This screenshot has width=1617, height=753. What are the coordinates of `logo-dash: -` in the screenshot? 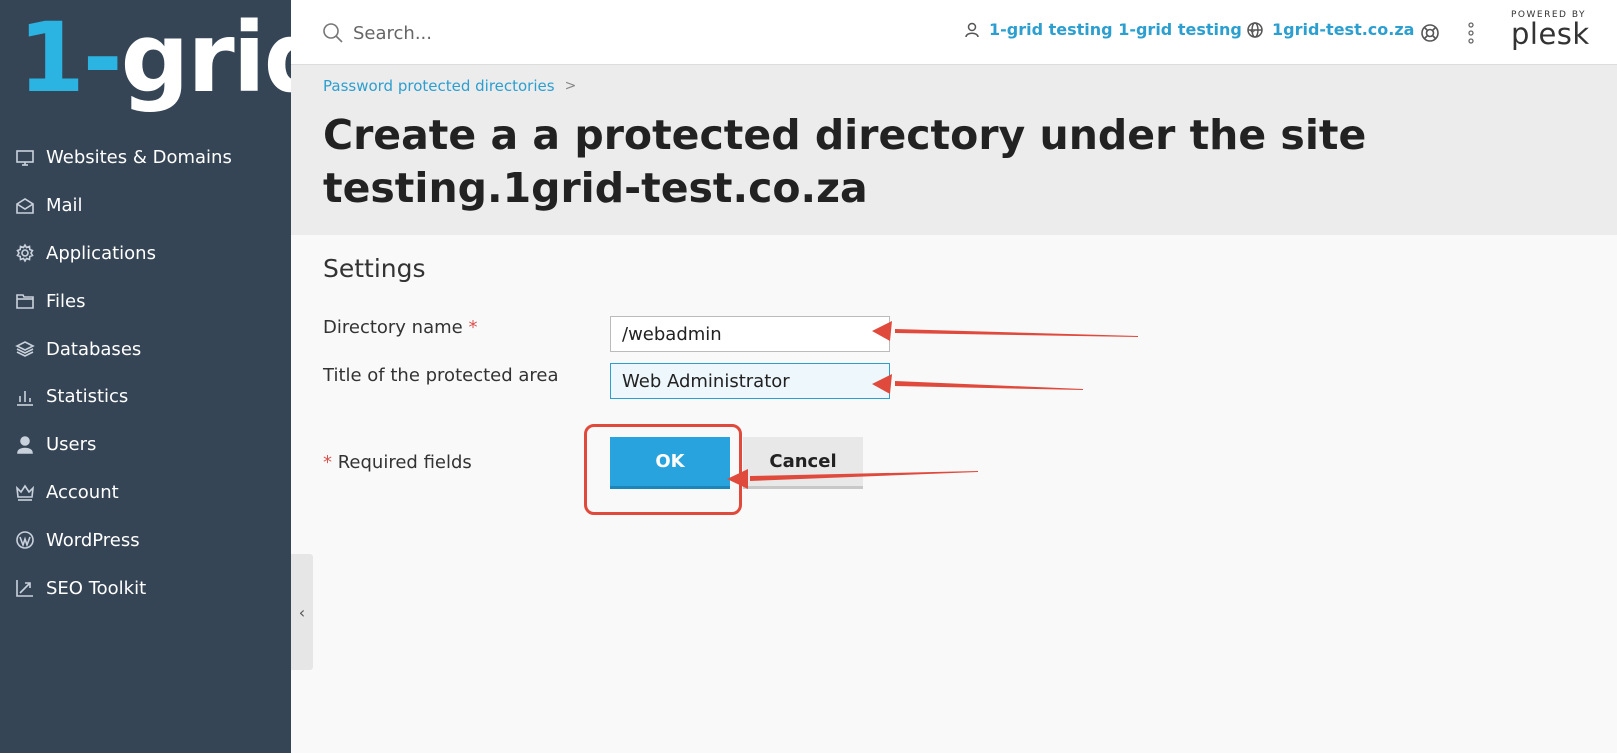 It's located at (102, 58).